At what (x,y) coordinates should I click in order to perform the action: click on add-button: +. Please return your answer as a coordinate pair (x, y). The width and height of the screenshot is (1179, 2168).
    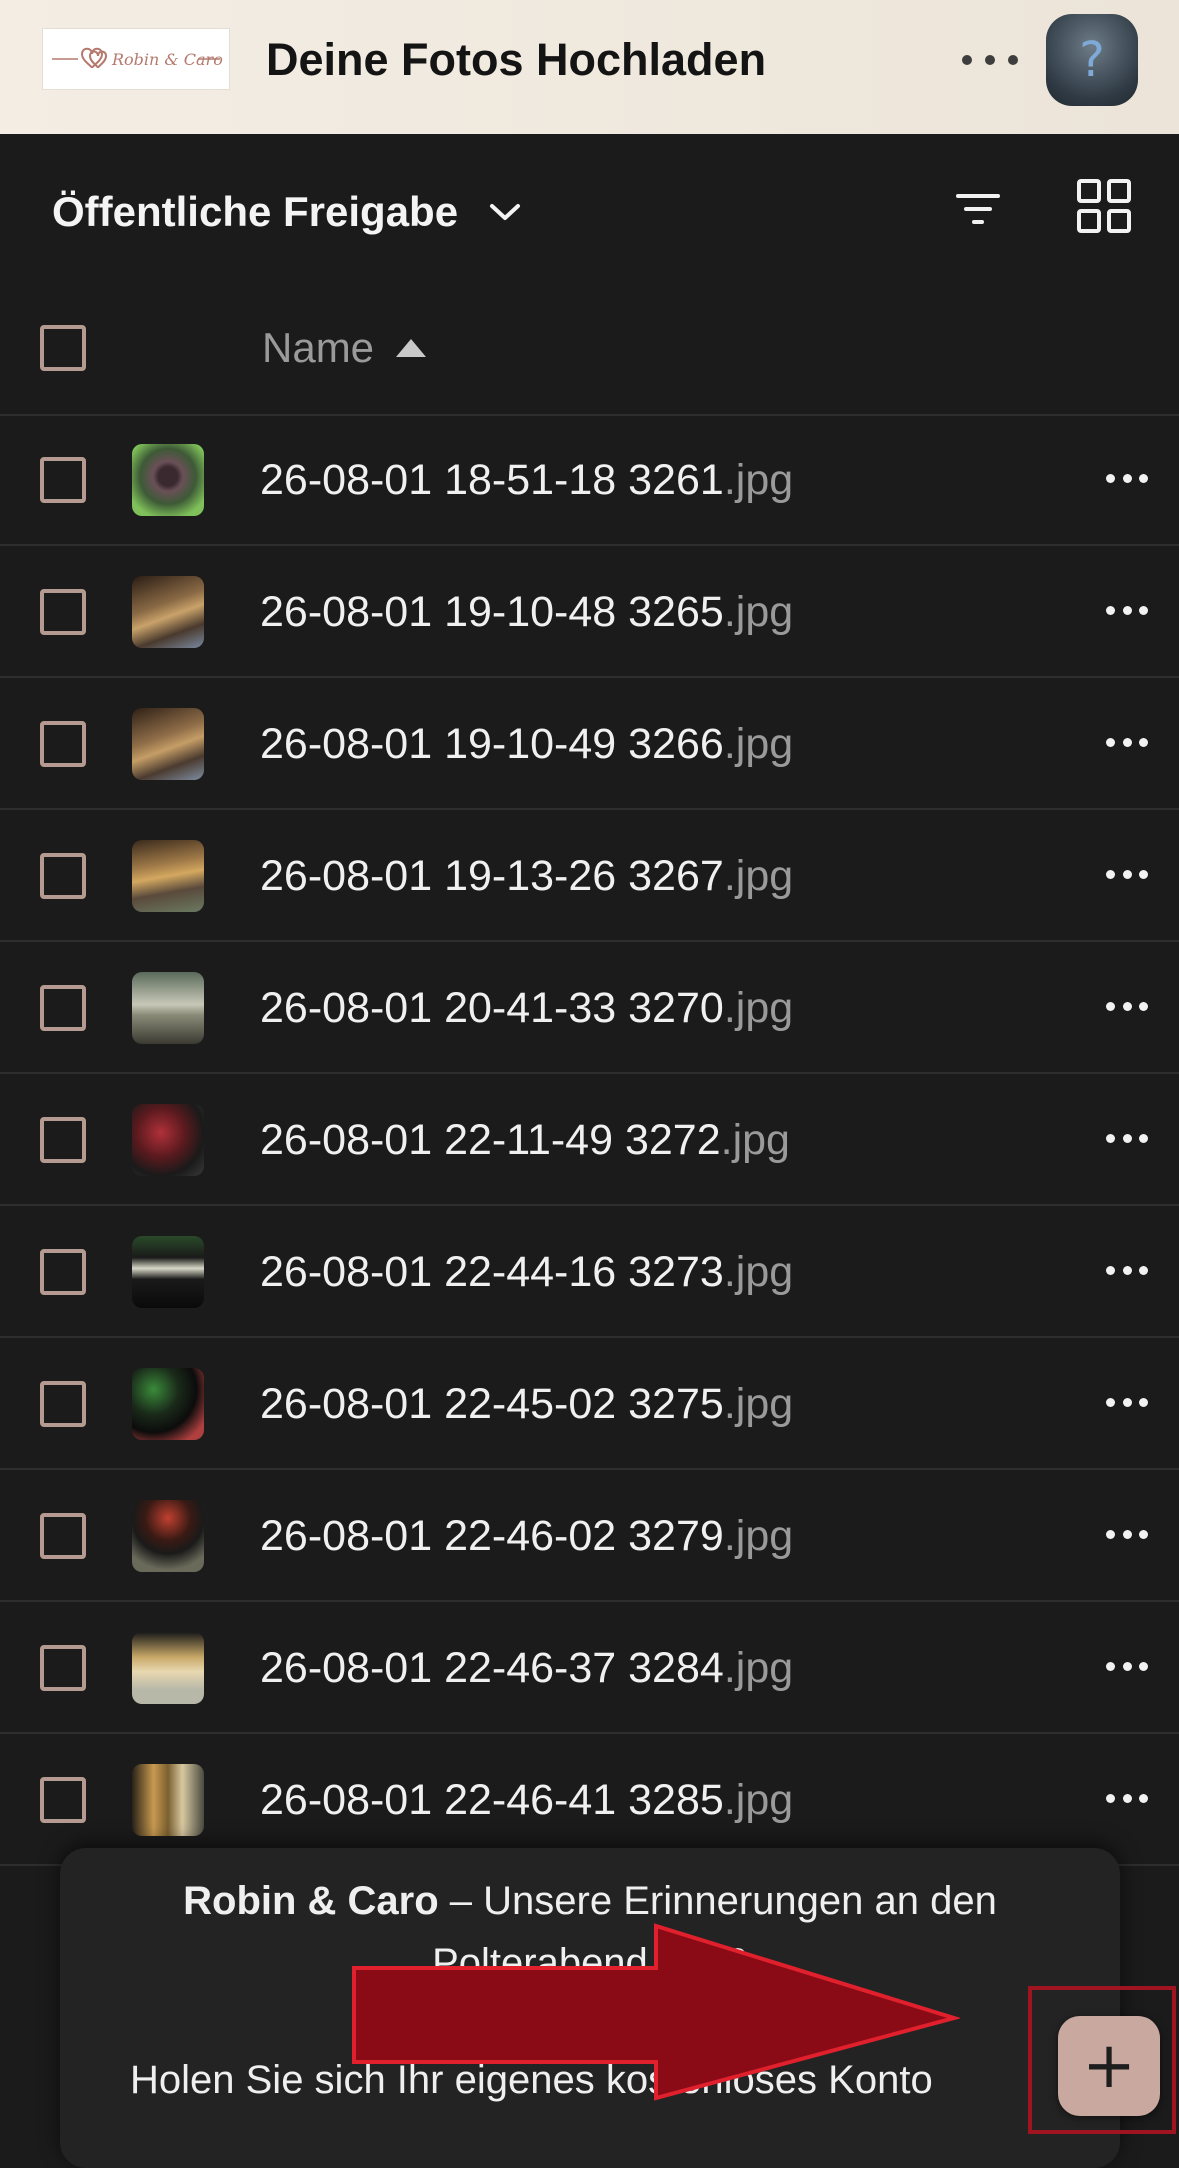
    Looking at the image, I should click on (1109, 2066).